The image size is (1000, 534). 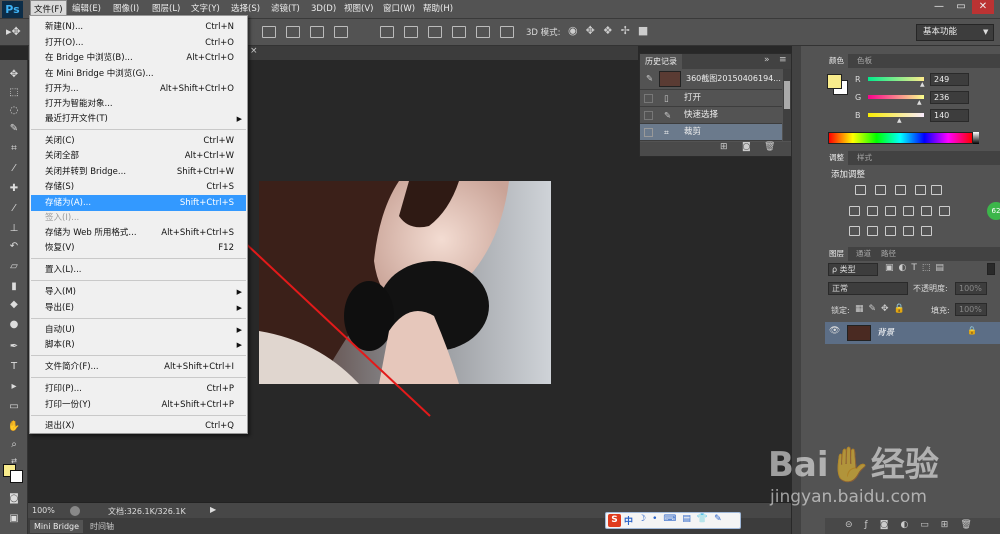 I want to click on eye-visibility-icon: 👁, so click(x=834, y=331).